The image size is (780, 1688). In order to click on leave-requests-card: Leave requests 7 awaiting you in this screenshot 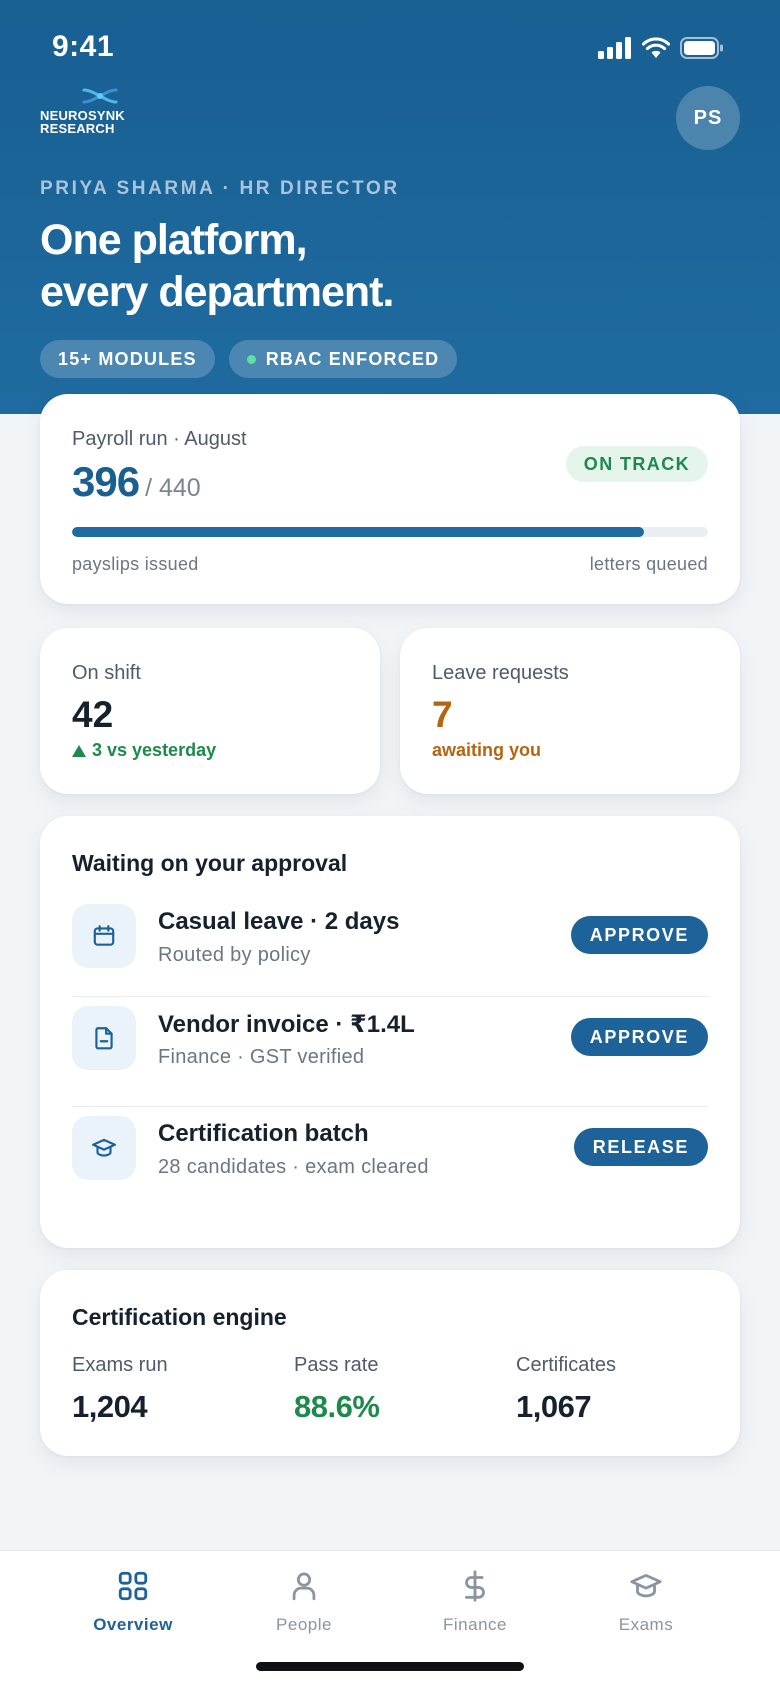, I will do `click(570, 711)`.